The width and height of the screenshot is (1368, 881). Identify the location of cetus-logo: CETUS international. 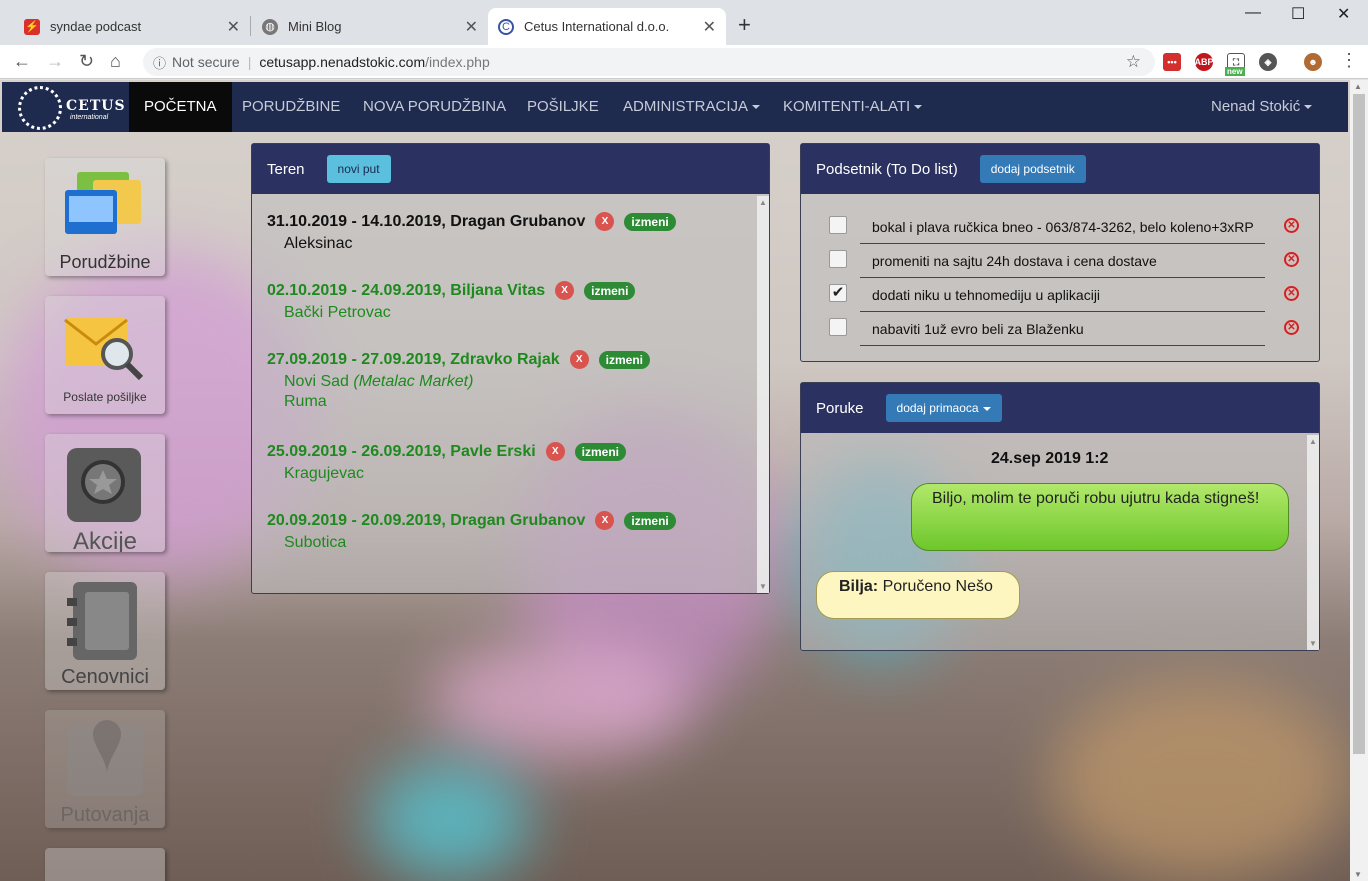
(71, 108).